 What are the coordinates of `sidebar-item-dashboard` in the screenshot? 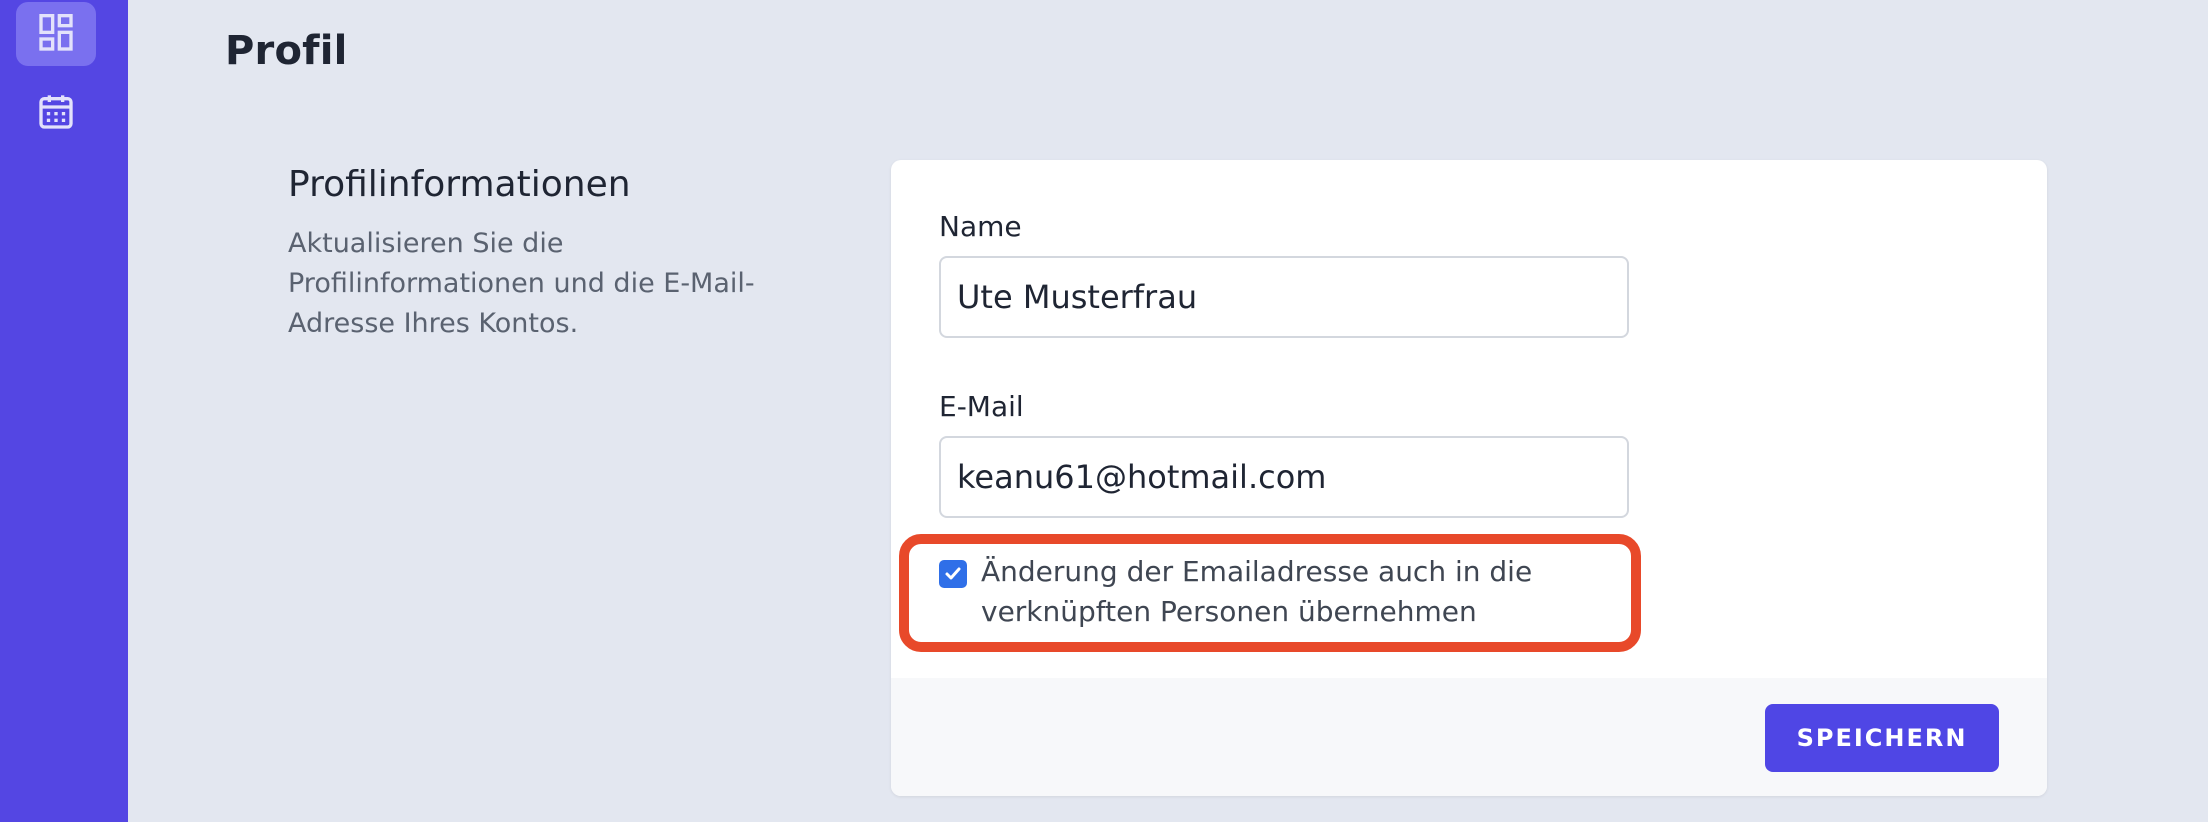 It's located at (56, 34).